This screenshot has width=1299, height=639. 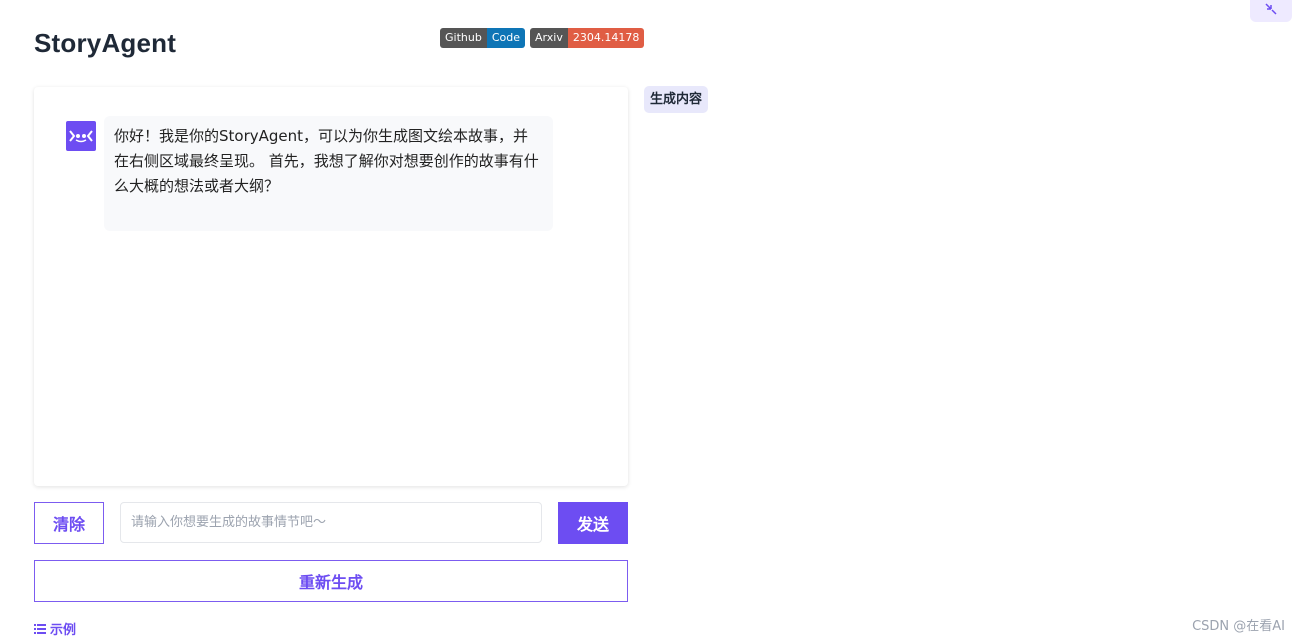 I want to click on arxiv-badge-label: Arxiv, so click(x=549, y=38).